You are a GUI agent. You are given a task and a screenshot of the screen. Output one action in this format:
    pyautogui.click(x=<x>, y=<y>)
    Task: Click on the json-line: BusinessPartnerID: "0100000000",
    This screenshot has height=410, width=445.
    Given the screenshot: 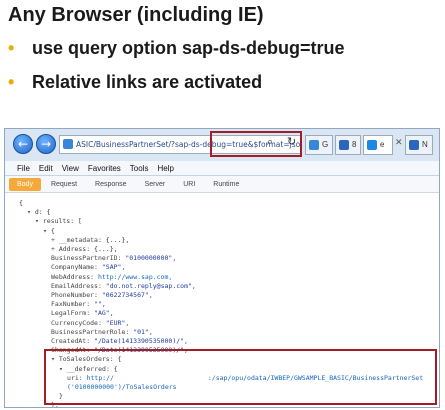 What is the action you would take?
    pyautogui.click(x=113, y=258)
    